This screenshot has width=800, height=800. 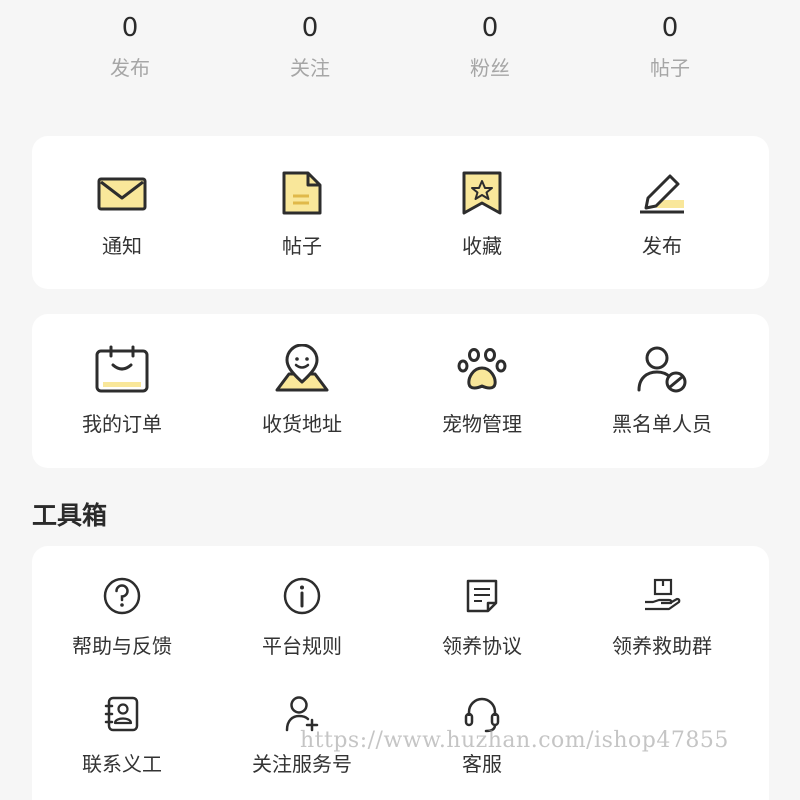 What do you see at coordinates (302, 246) in the screenshot?
I see `quick-item-label: 帖子` at bounding box center [302, 246].